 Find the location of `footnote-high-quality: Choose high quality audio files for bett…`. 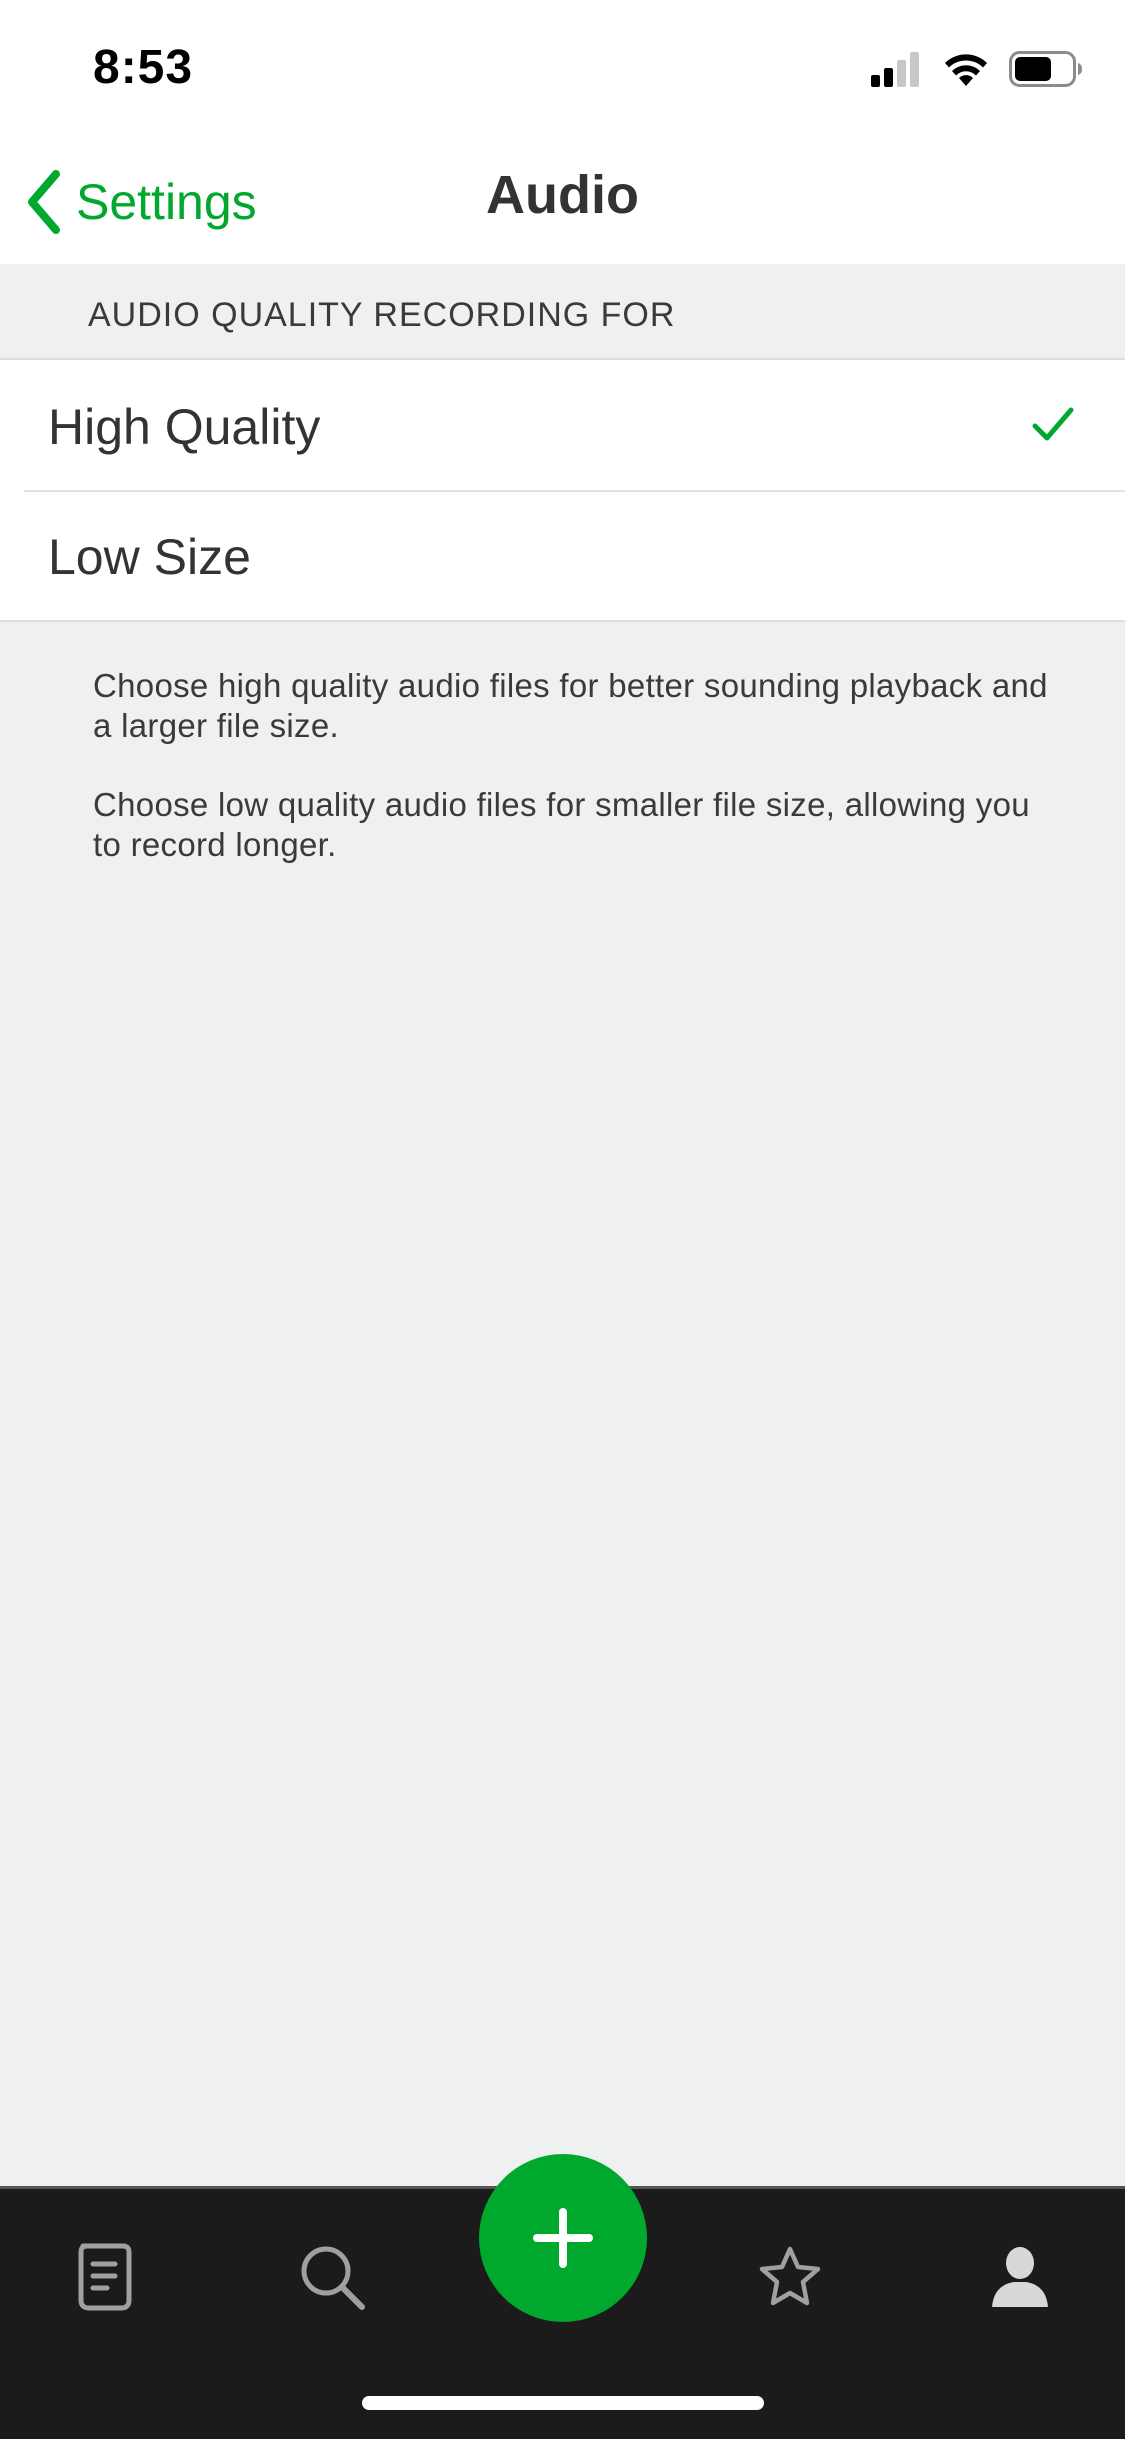

footnote-high-quality: Choose high quality audio files for bett… is located at coordinates (570, 705).